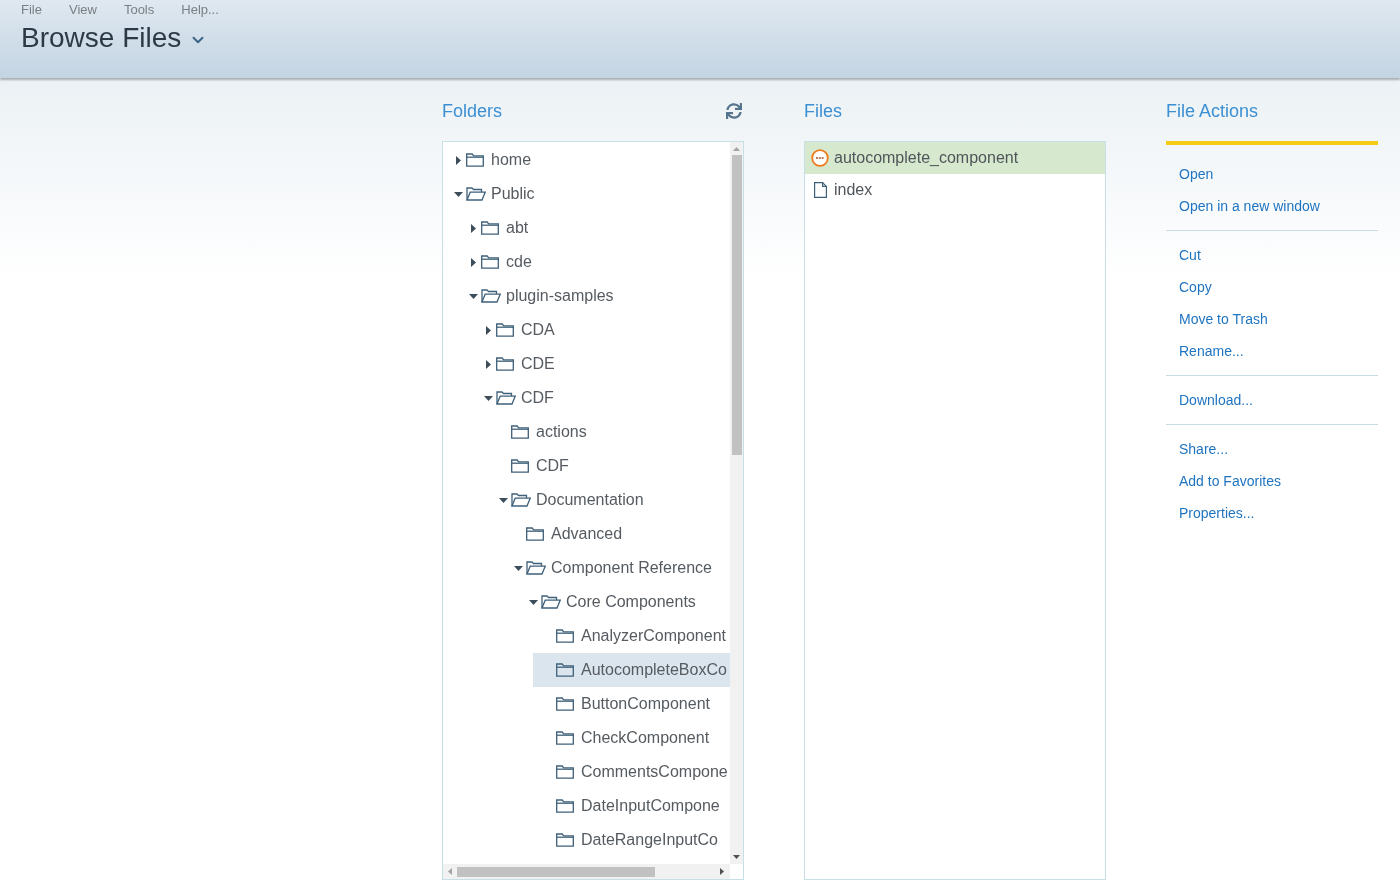 The width and height of the screenshot is (1400, 881). I want to click on action-link: Copy, so click(1195, 287).